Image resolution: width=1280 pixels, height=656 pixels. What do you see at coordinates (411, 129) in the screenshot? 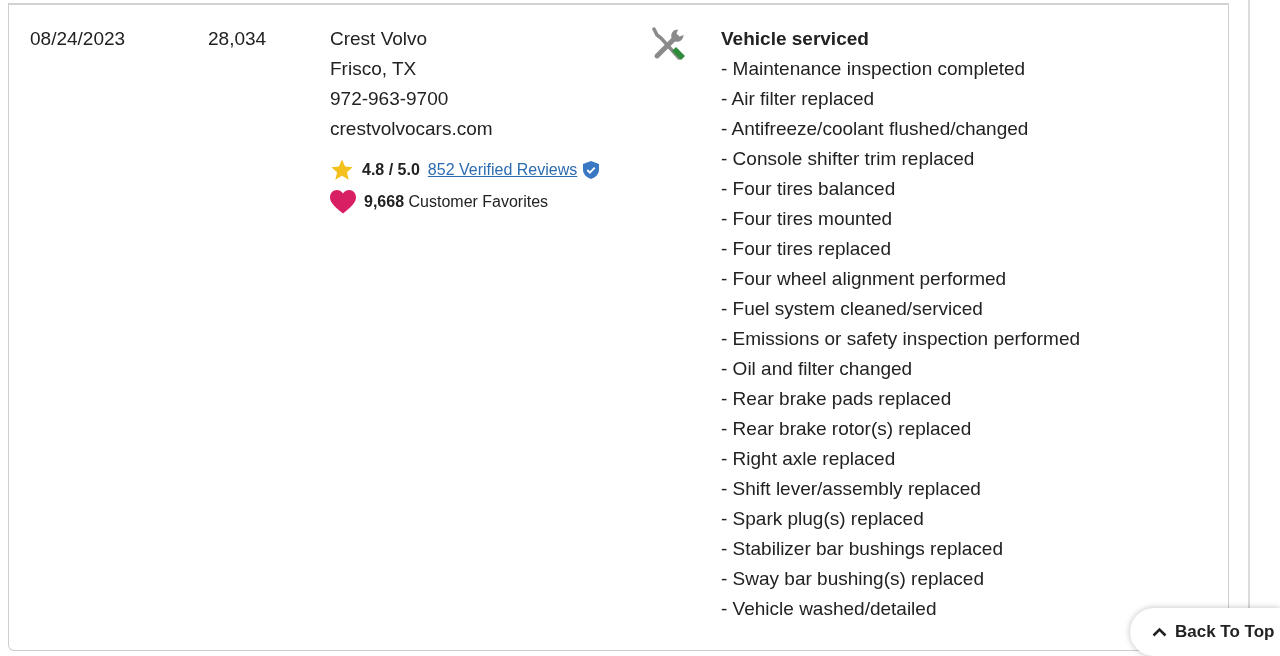
I see `shop-website: crestvolvocars.com` at bounding box center [411, 129].